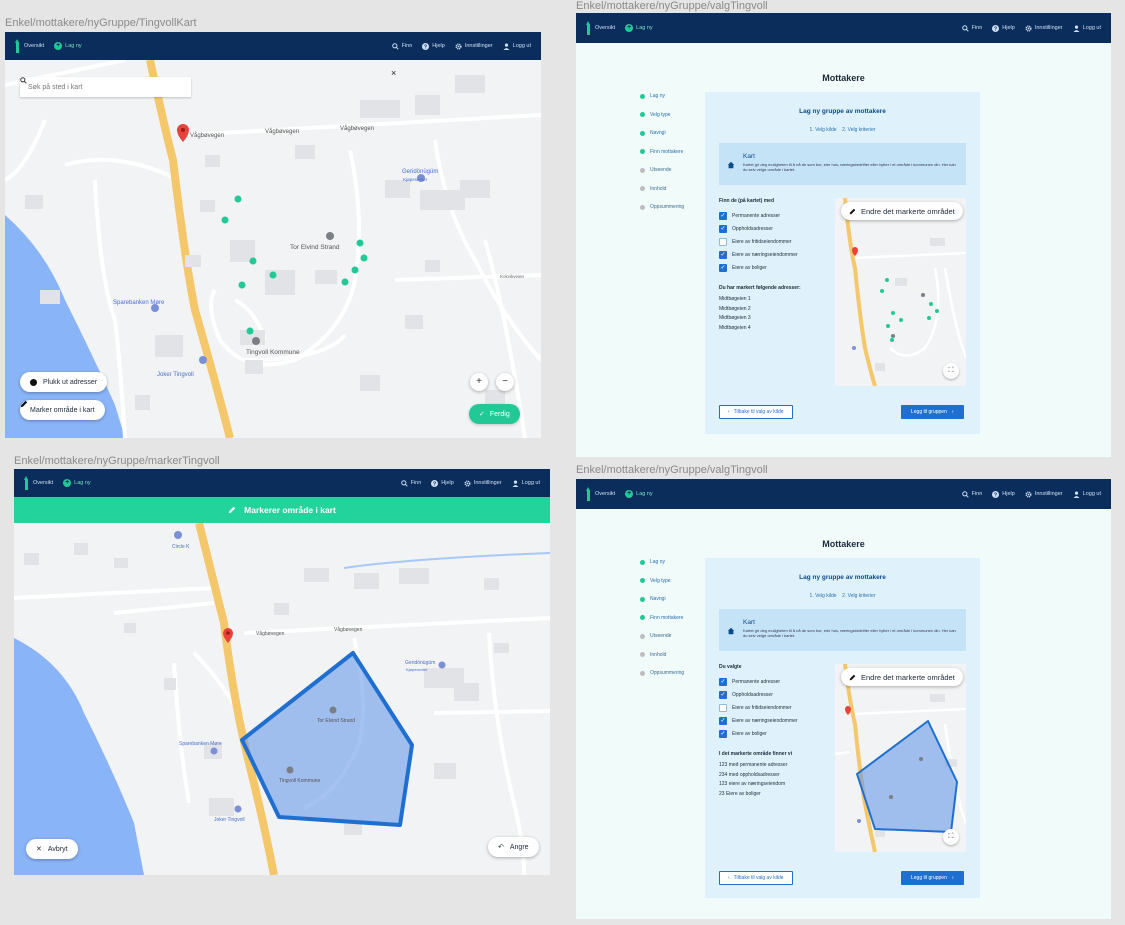  I want to click on poi-circle-k: Circle K, so click(181, 547).